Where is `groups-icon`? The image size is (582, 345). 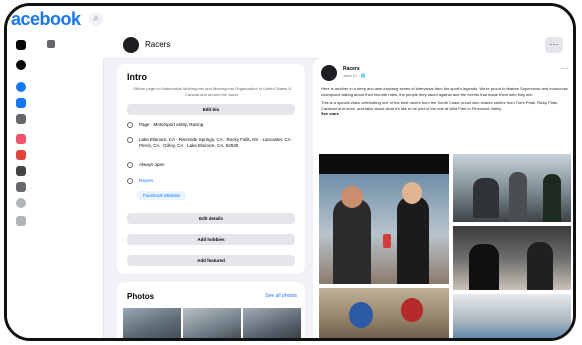 groups-icon is located at coordinates (21, 139).